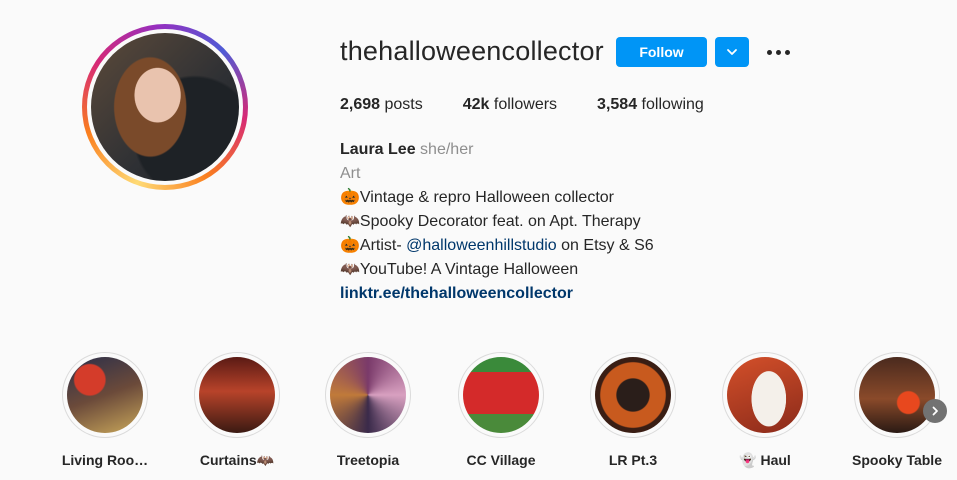 This screenshot has width=957, height=480. What do you see at coordinates (456, 293) in the screenshot?
I see `bio-website-link: linktr.ee/thehalloweencollector` at bounding box center [456, 293].